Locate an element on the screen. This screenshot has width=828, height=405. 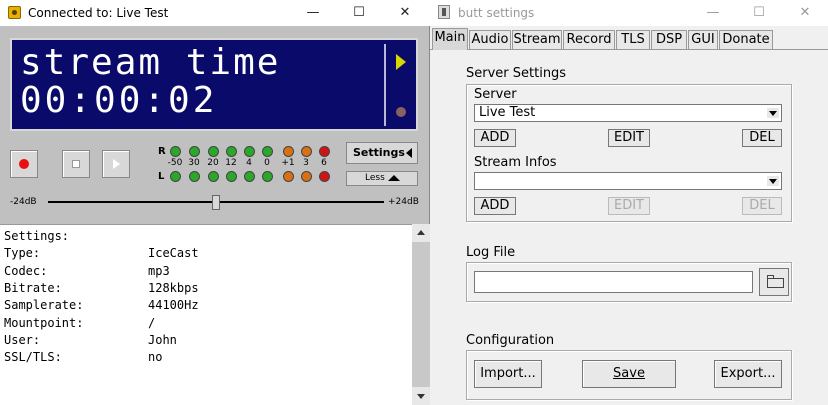
stream-infos-del-button: DEL is located at coordinates (762, 206).